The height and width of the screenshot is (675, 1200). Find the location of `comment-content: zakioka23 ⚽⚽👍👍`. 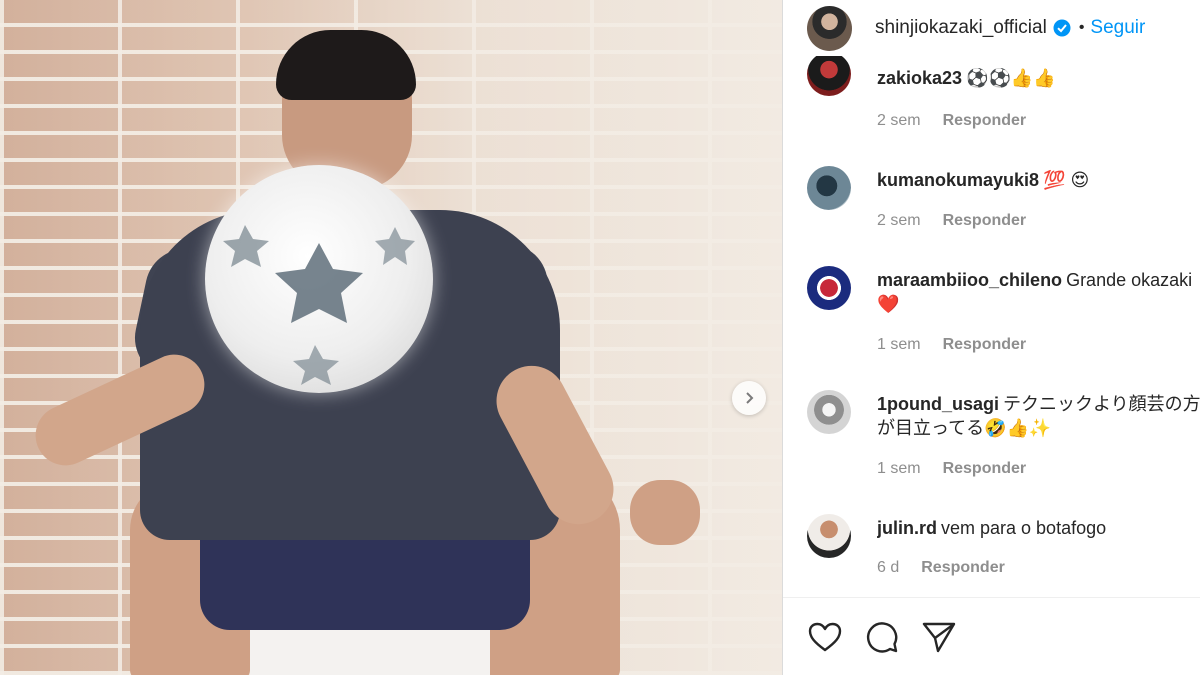

comment-content: zakioka23 ⚽⚽👍👍 is located at coordinates (1038, 78).